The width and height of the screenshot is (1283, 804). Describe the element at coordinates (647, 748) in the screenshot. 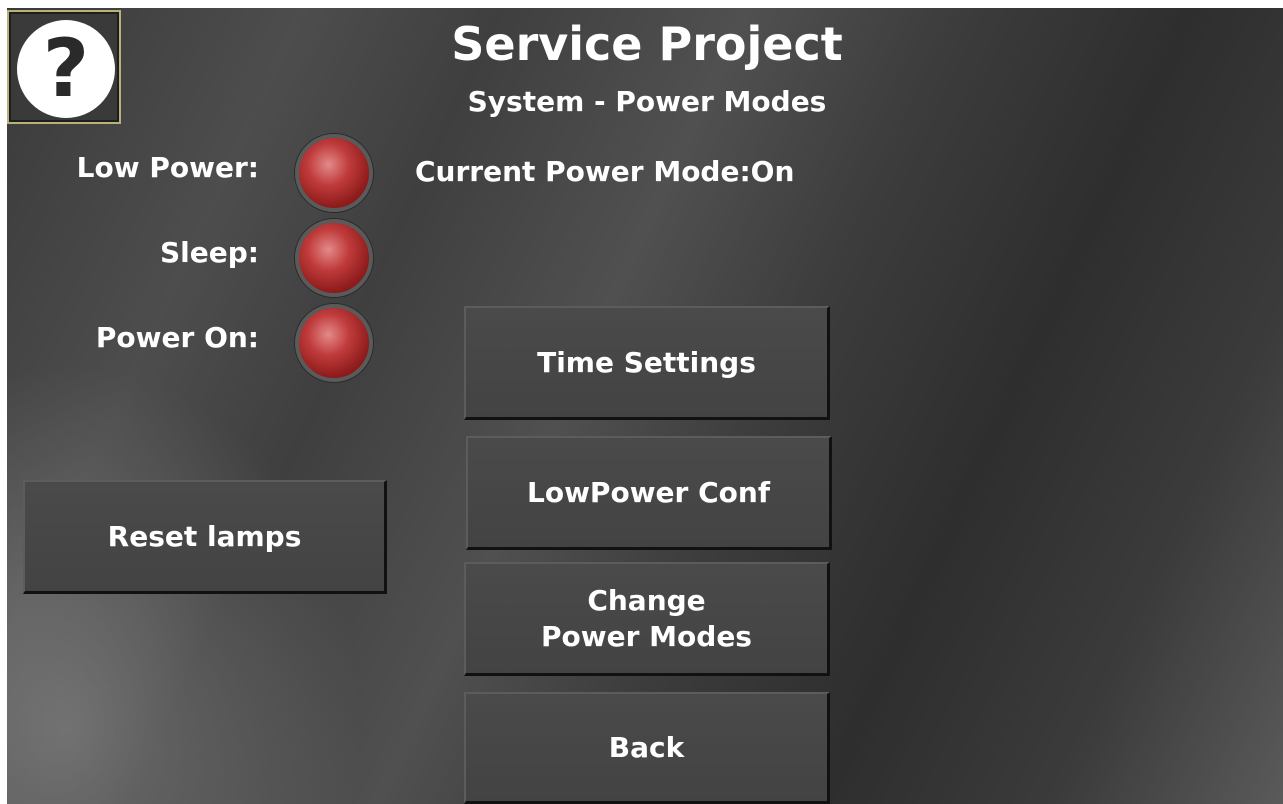

I see `back-button: Back` at that location.